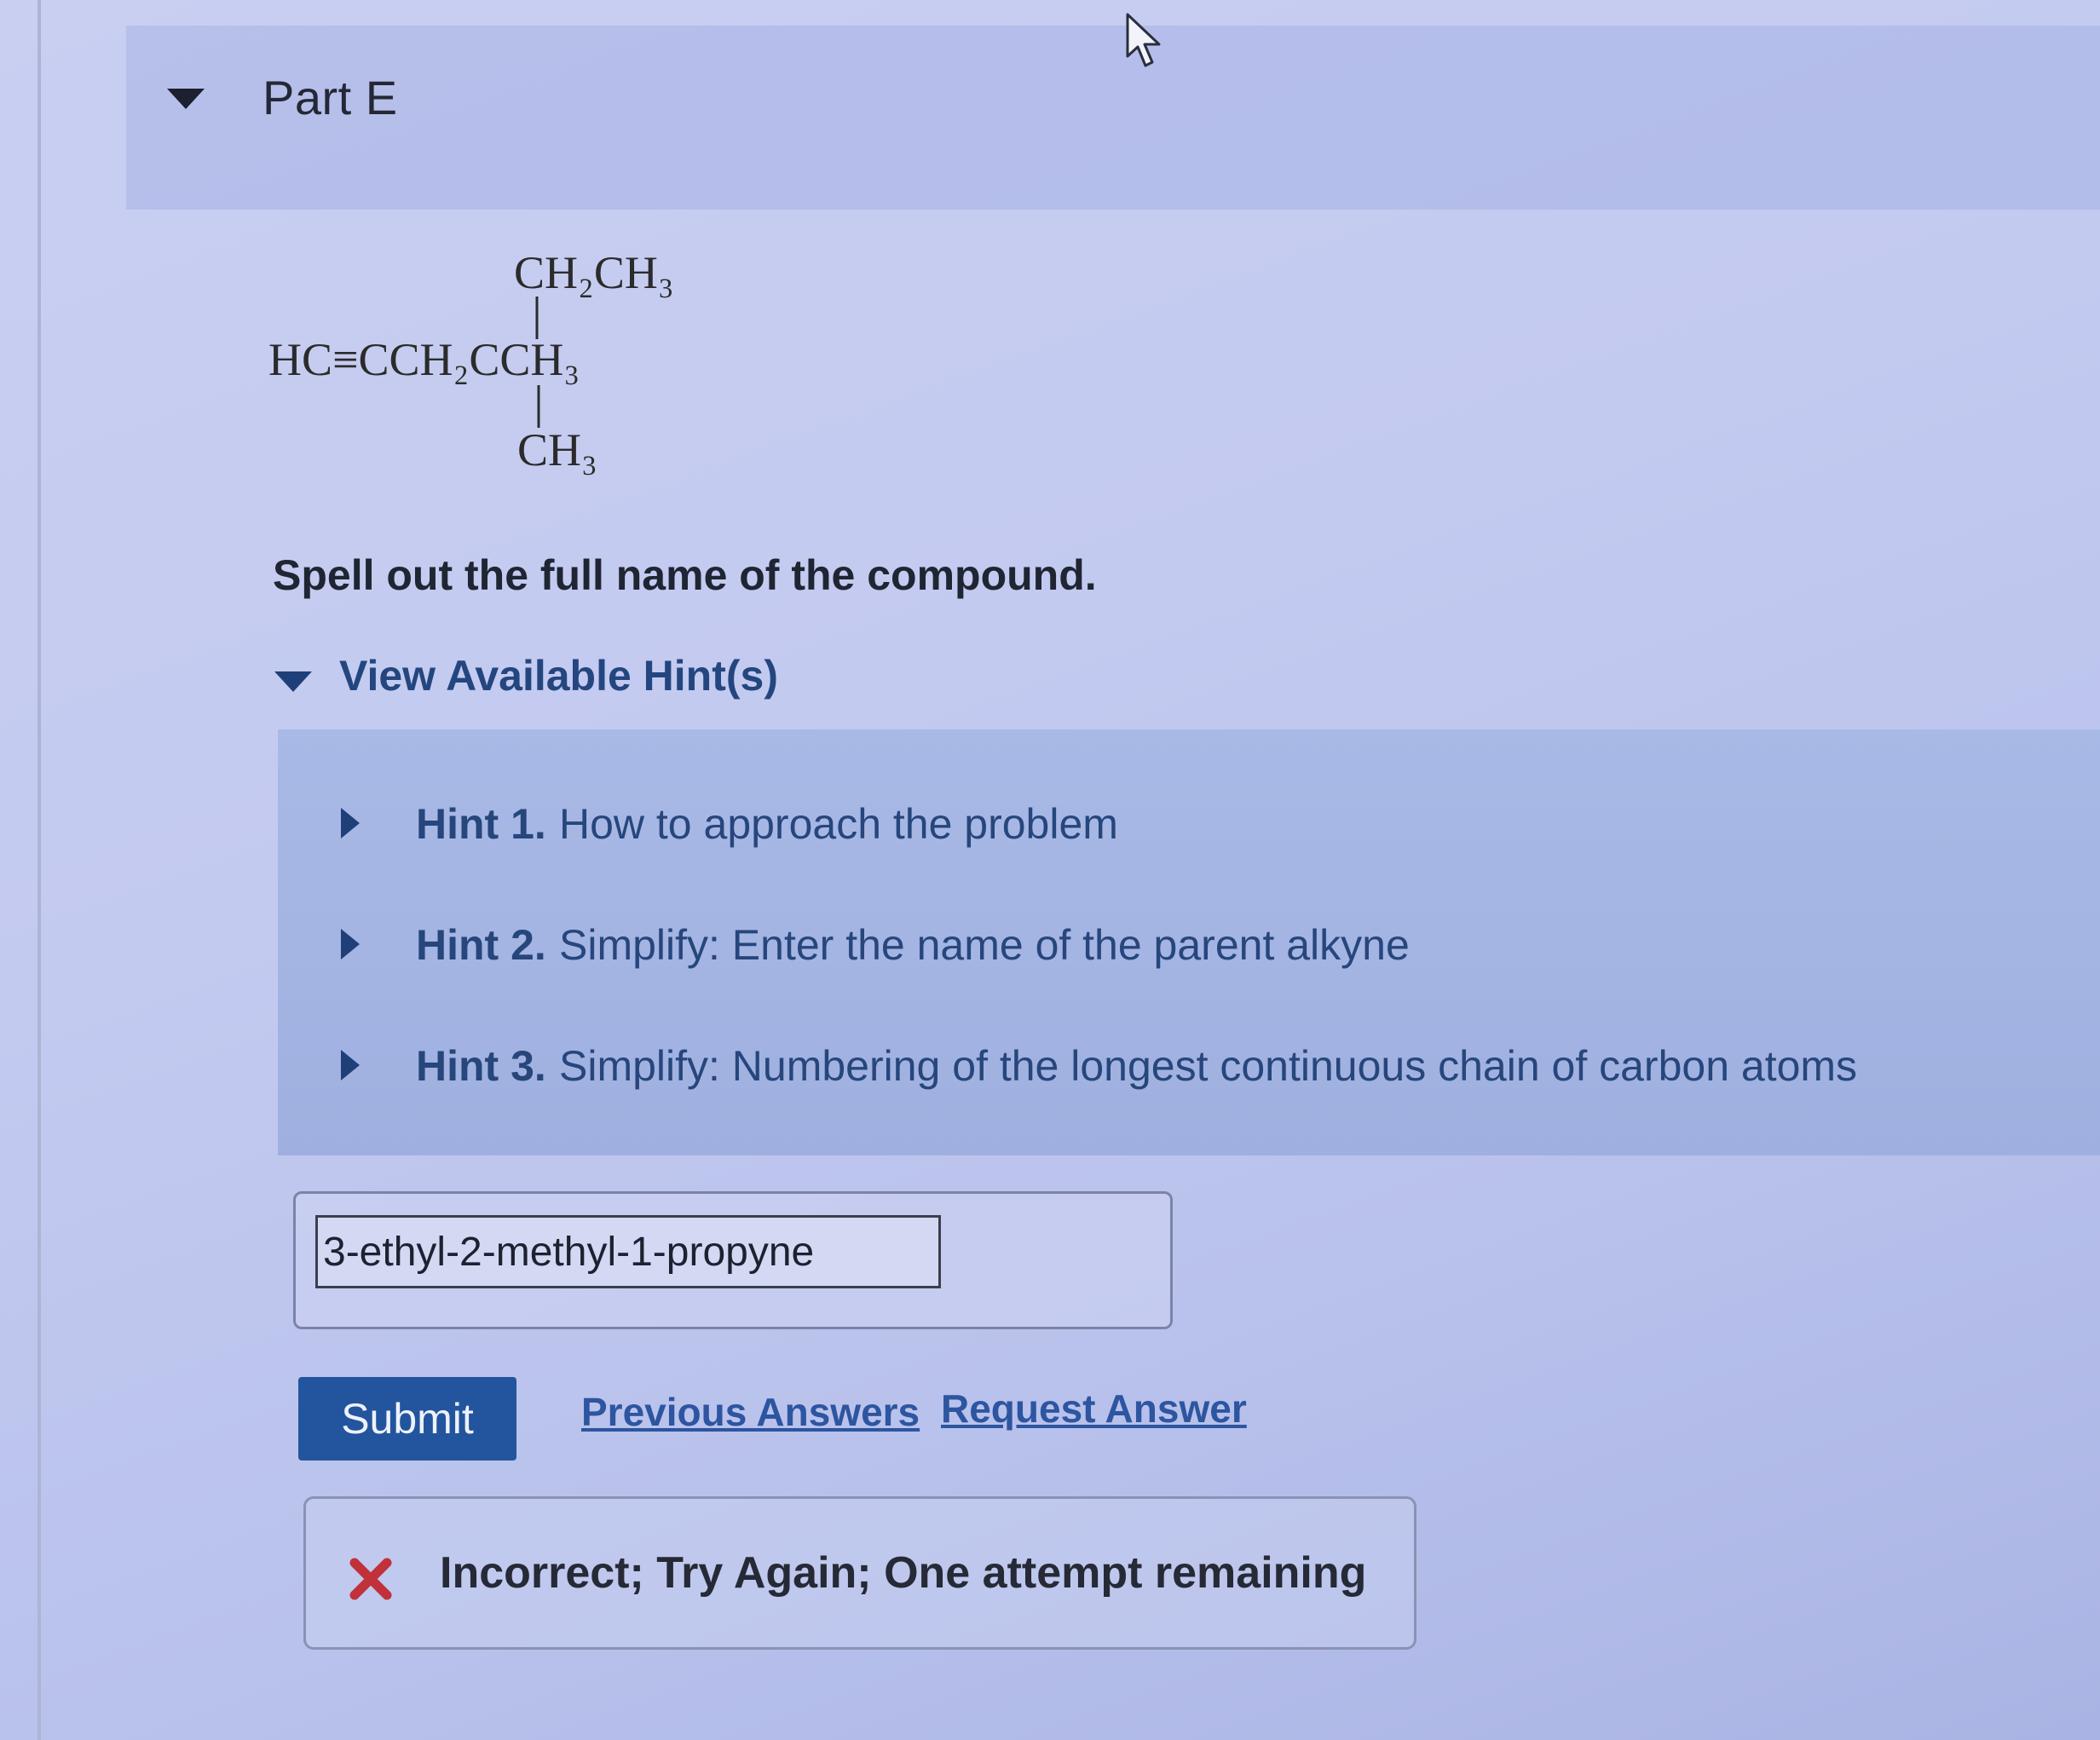 The width and height of the screenshot is (2100, 1740). I want to click on question-prompt: Spell out the full name of the compound., so click(685, 575).